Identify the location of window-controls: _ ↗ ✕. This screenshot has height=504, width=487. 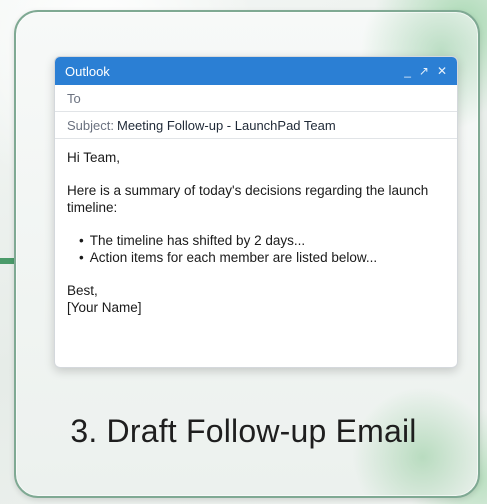
(425, 71).